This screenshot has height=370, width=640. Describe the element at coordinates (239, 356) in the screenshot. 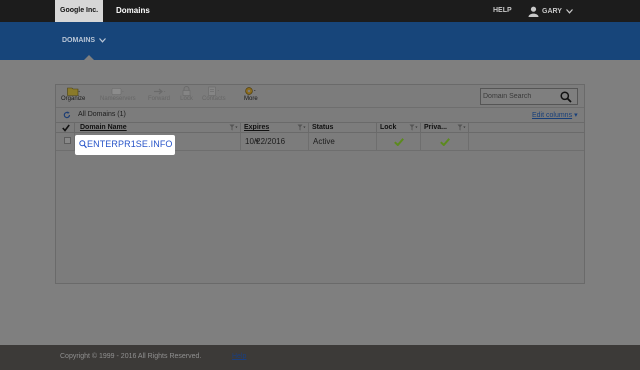

I see `footer-help-link: Help` at that location.